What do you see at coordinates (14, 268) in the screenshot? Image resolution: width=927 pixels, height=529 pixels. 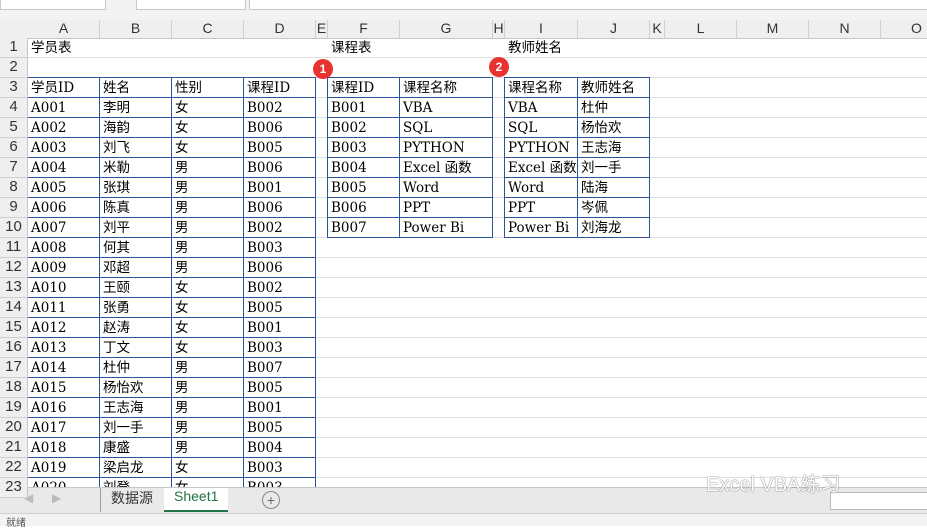 I see `row-header-12: 12` at bounding box center [14, 268].